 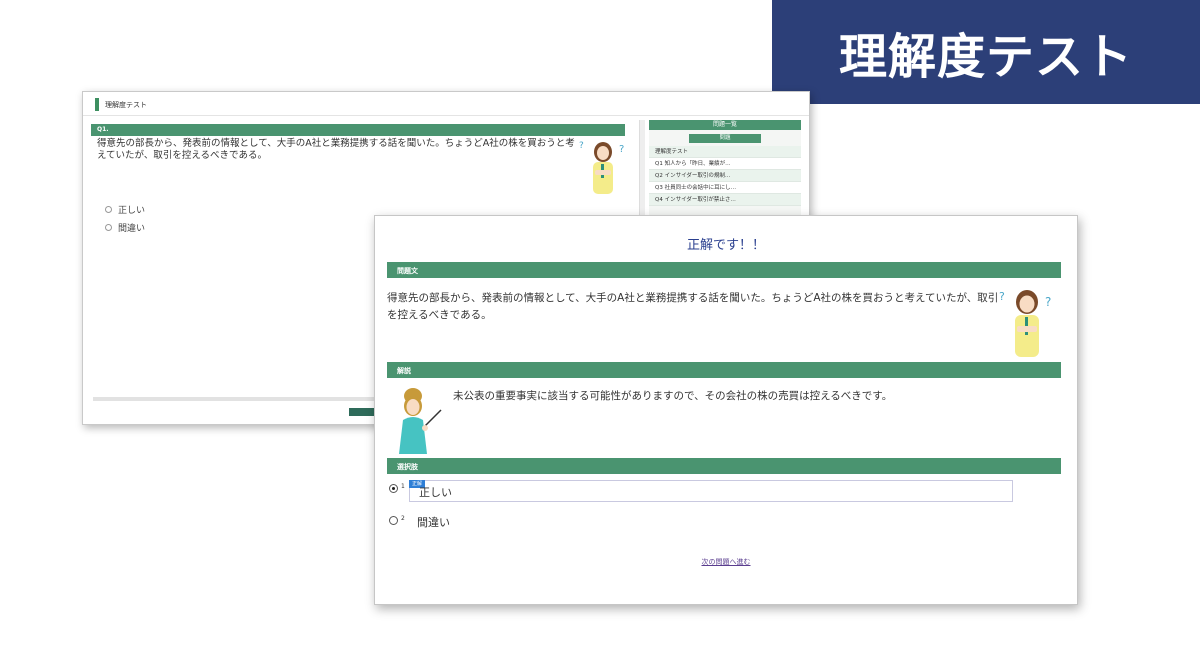 What do you see at coordinates (420, 421) in the screenshot?
I see `teacher-woman-illustration` at bounding box center [420, 421].